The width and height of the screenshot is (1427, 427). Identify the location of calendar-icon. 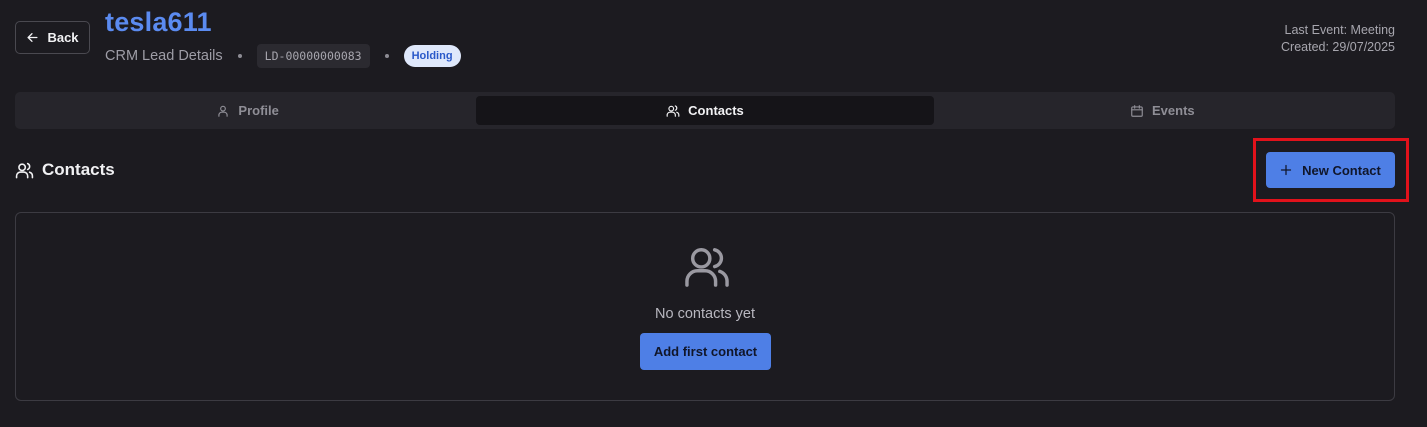
(1137, 110).